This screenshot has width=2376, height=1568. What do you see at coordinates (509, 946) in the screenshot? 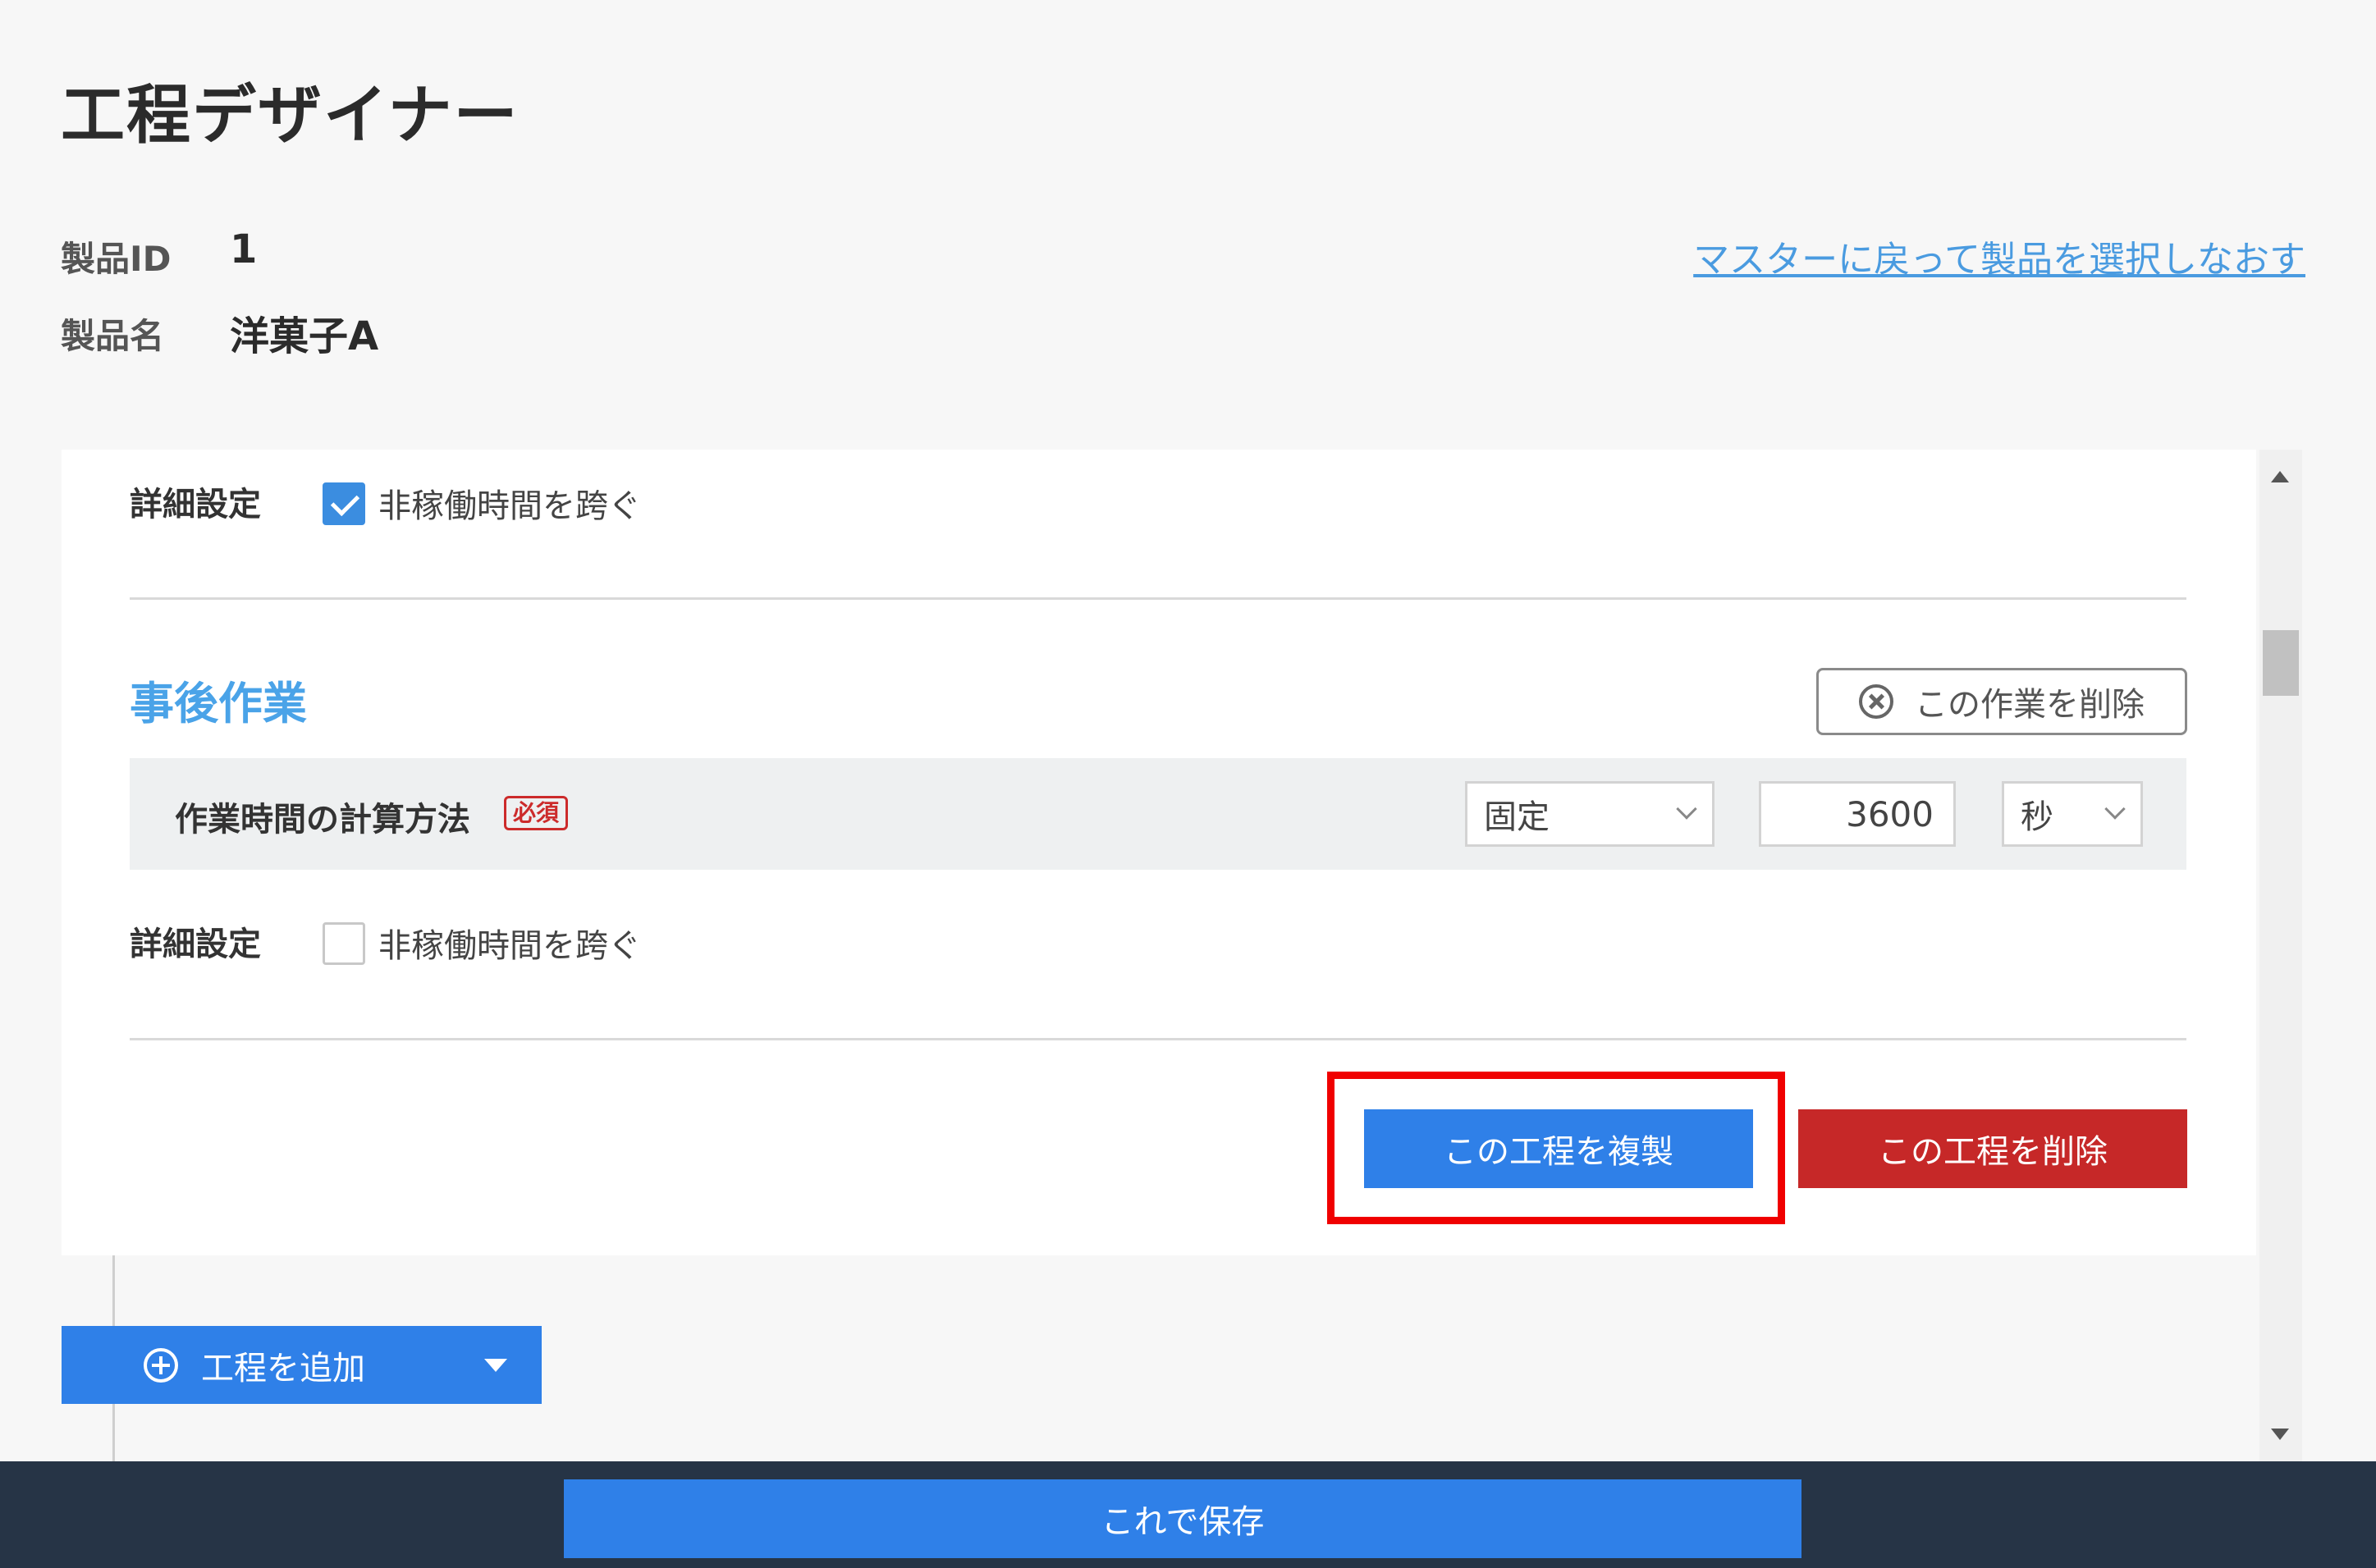
I see `cross-nonworking-label-2: 非稼働時間を跨ぐ` at bounding box center [509, 946].